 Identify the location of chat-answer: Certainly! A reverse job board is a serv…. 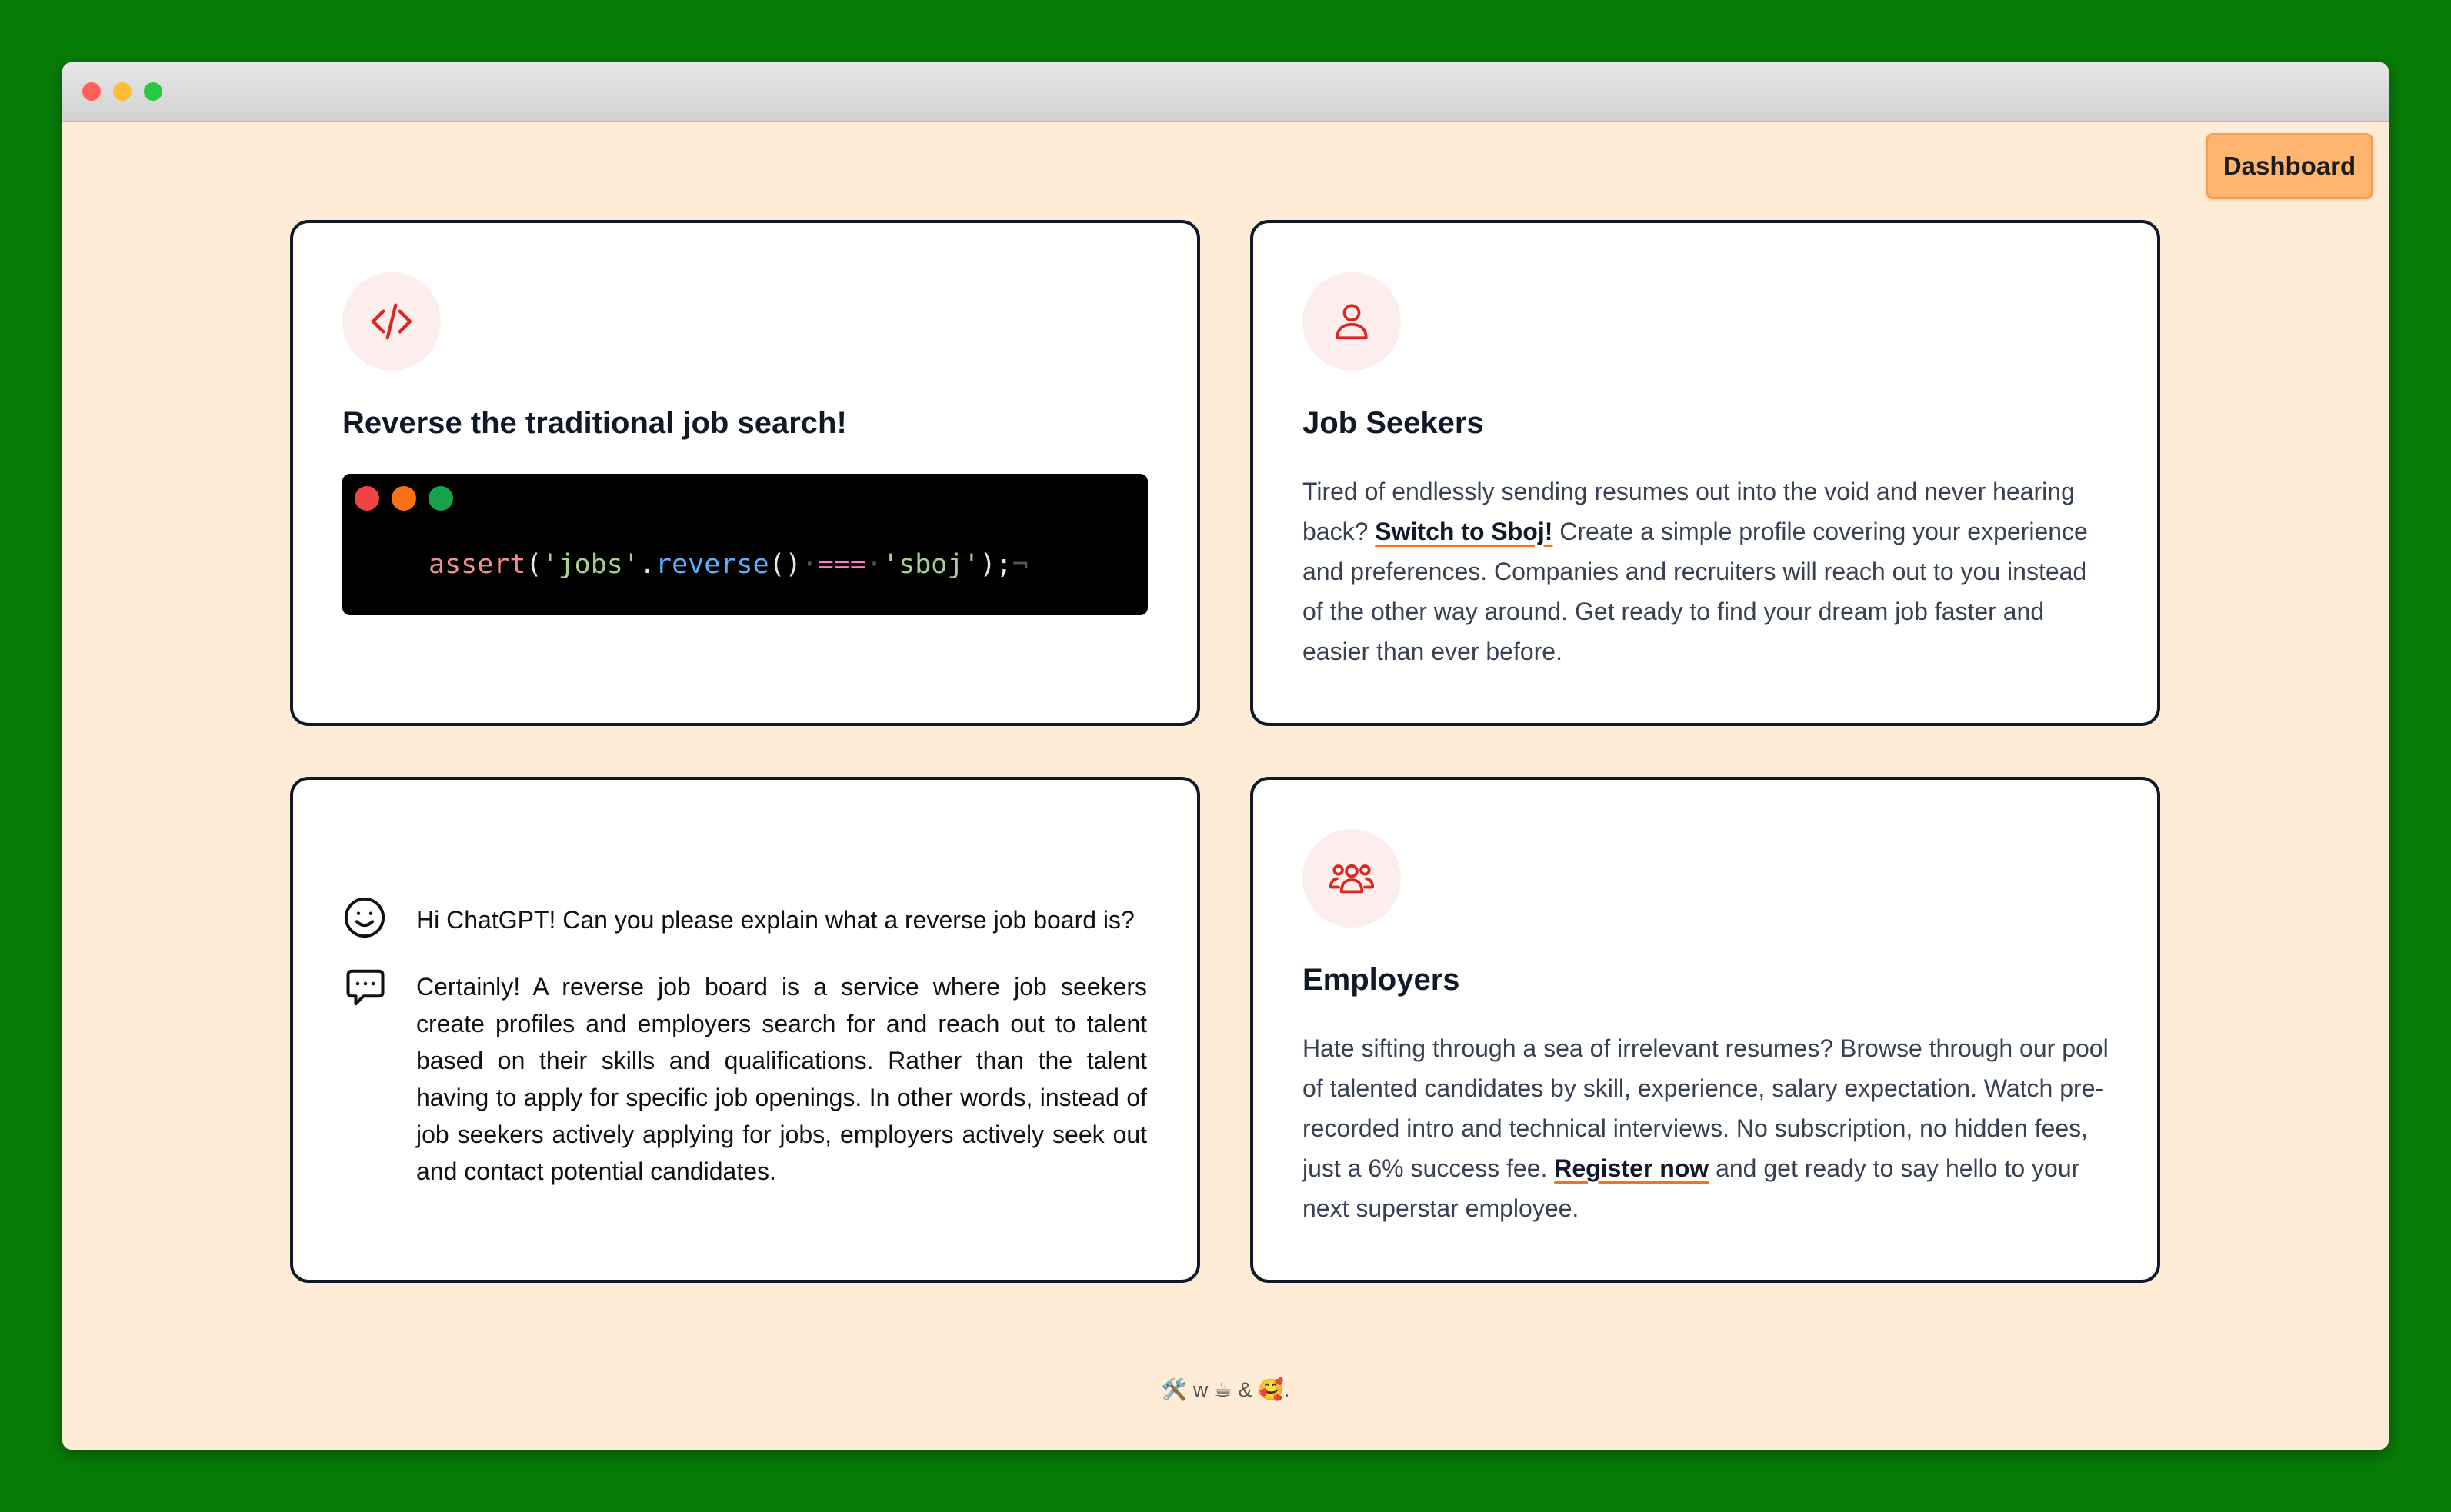
(781, 1079).